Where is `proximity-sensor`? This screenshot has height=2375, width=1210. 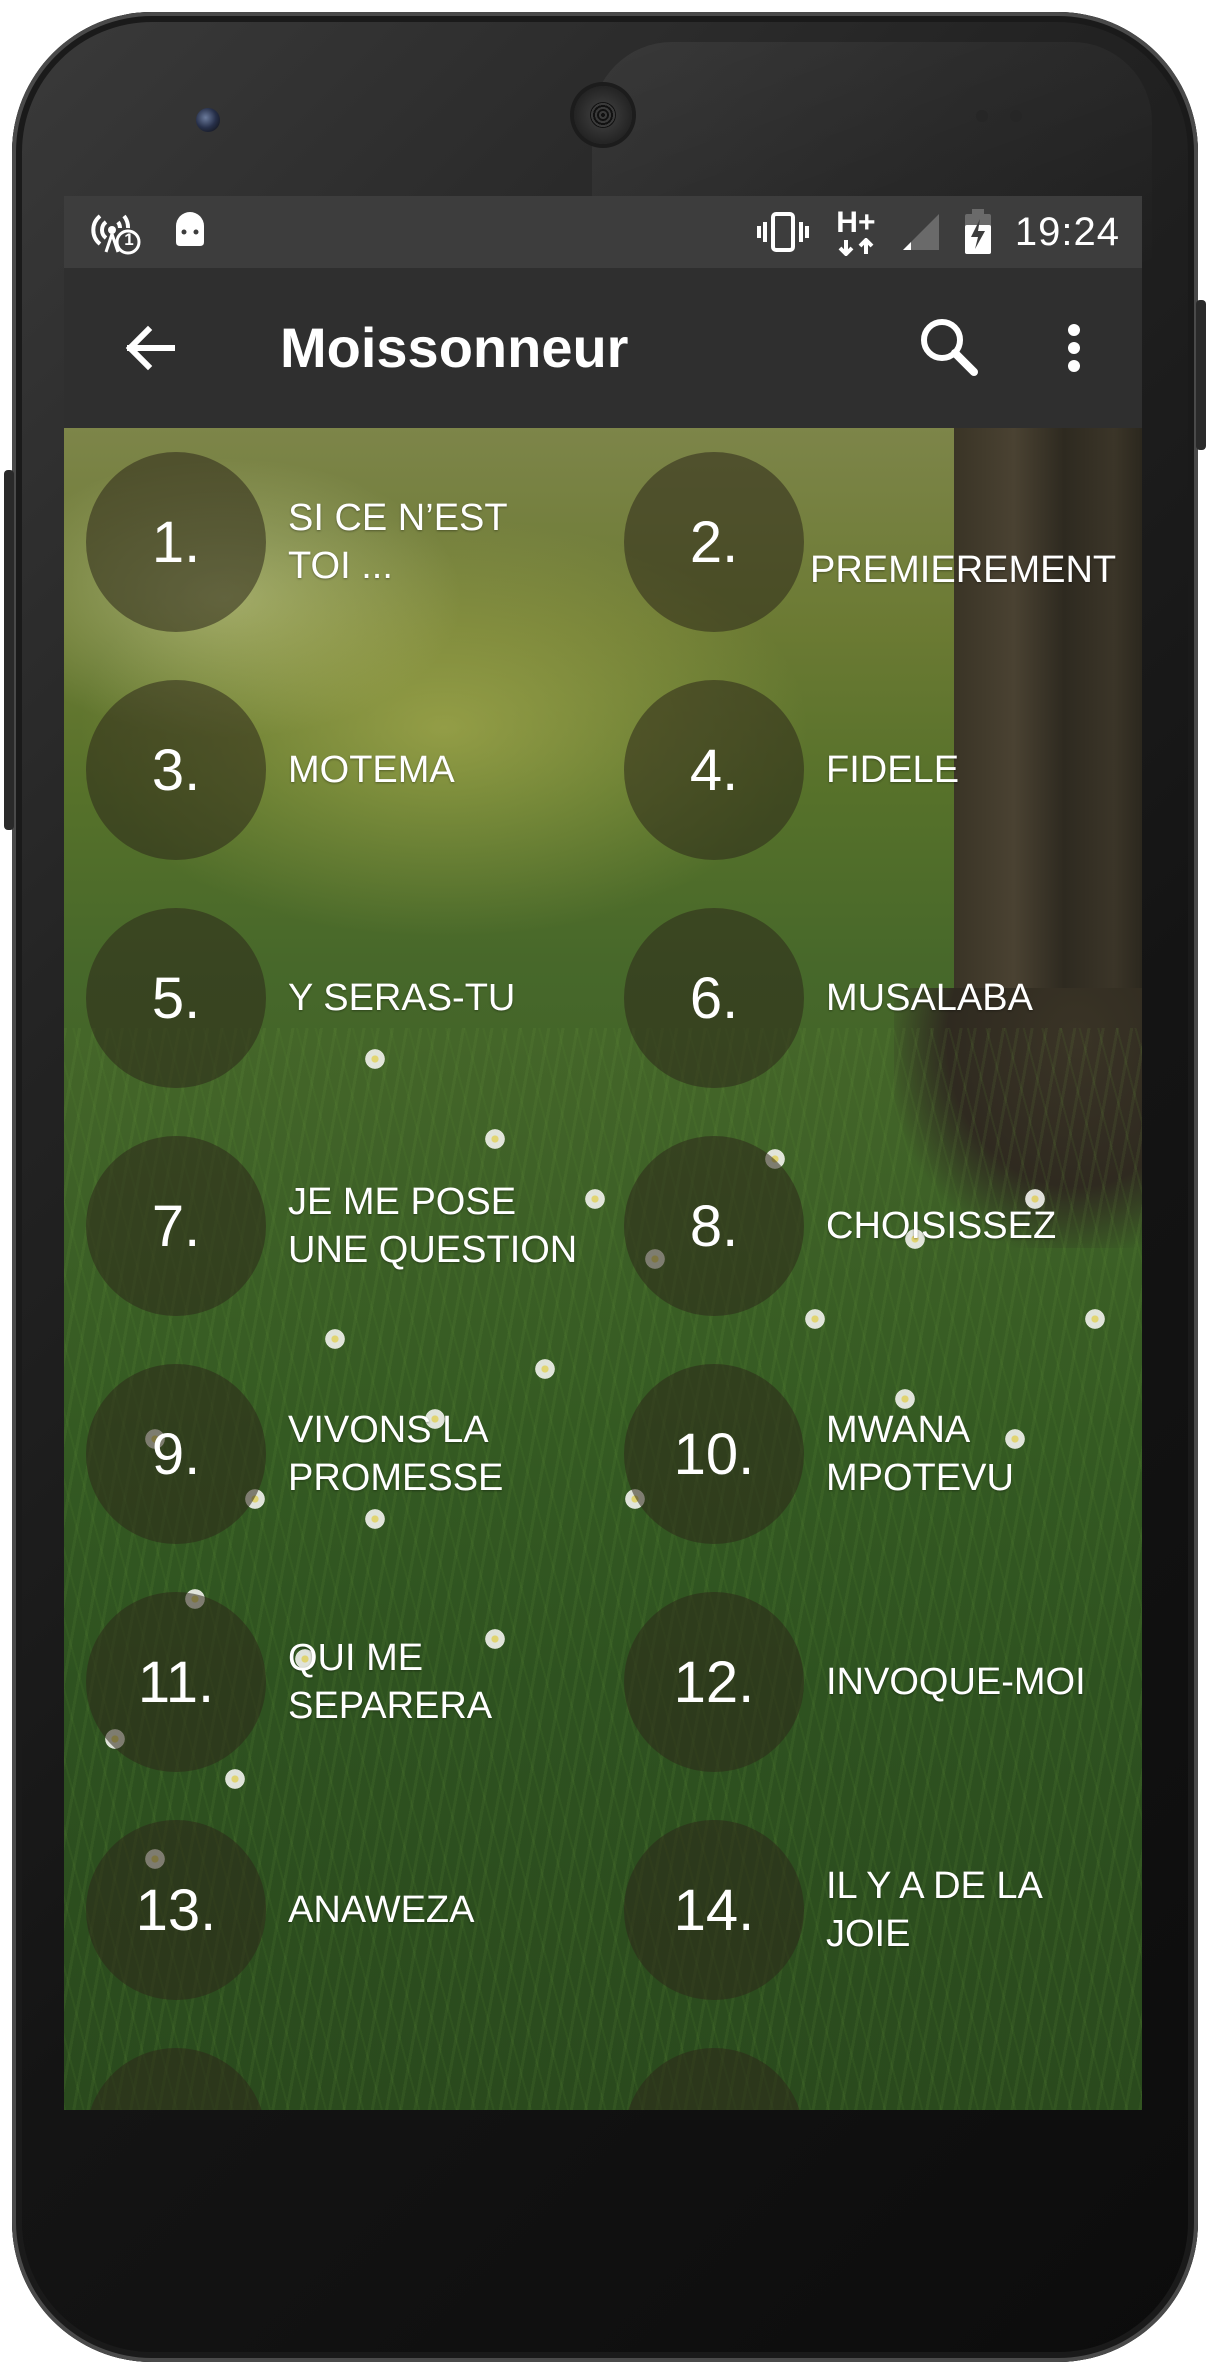 proximity-sensor is located at coordinates (982, 116).